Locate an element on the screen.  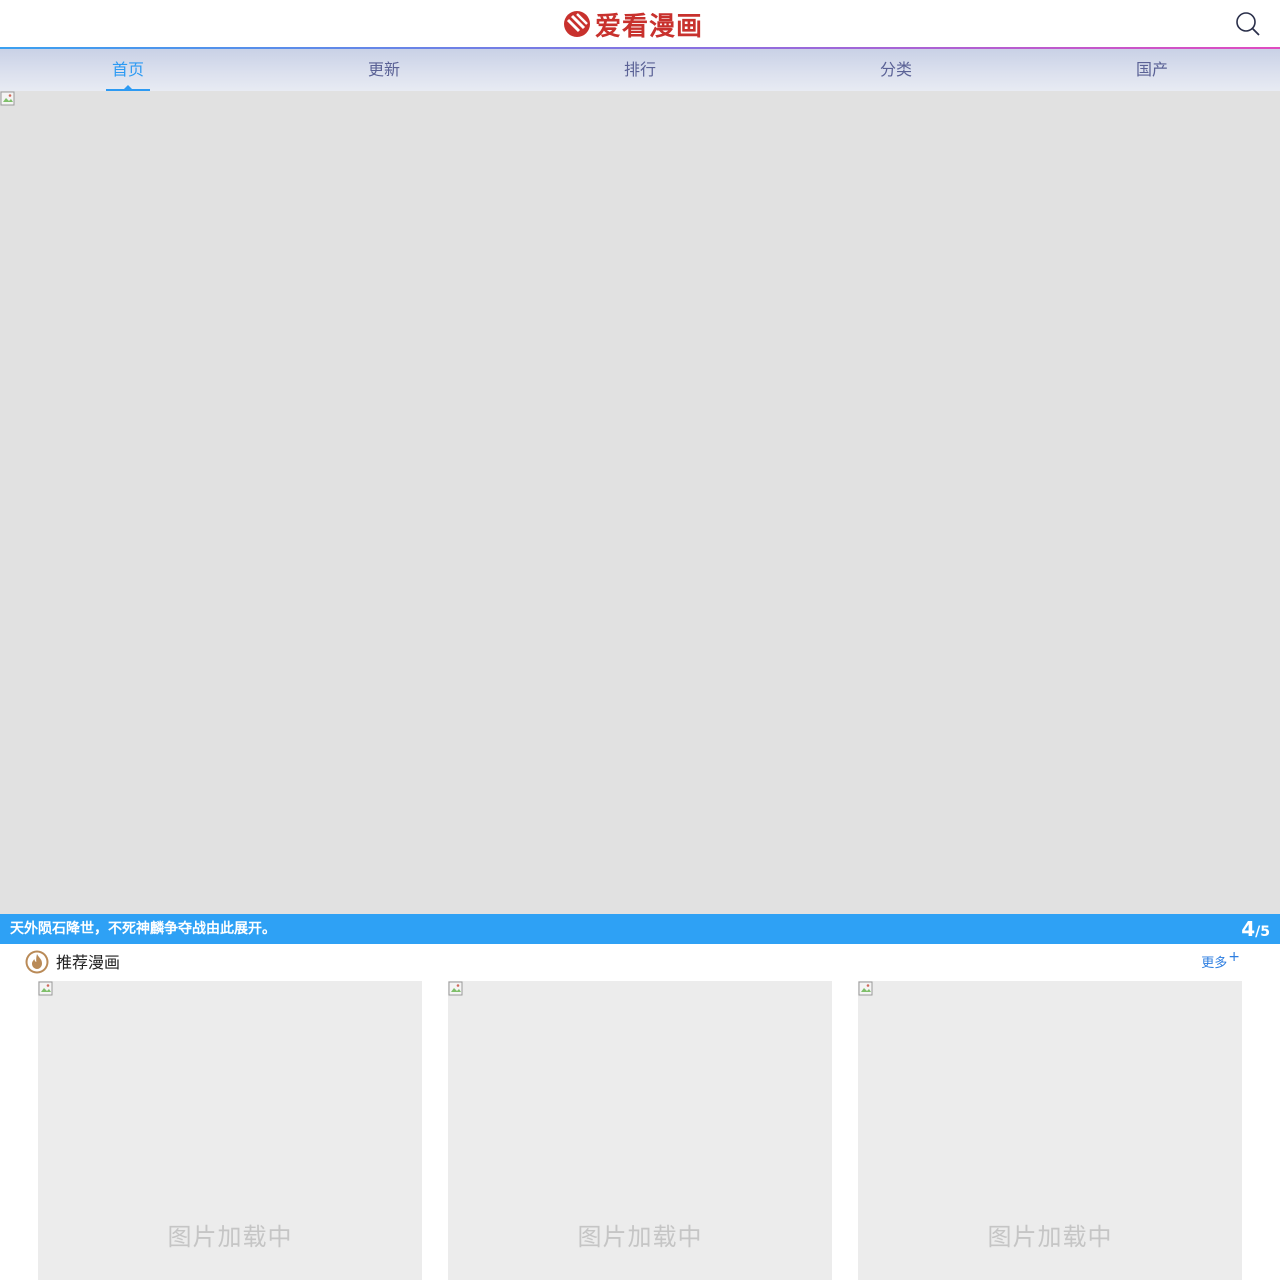
site-logo: 爱看漫画 is located at coordinates (633, 24).